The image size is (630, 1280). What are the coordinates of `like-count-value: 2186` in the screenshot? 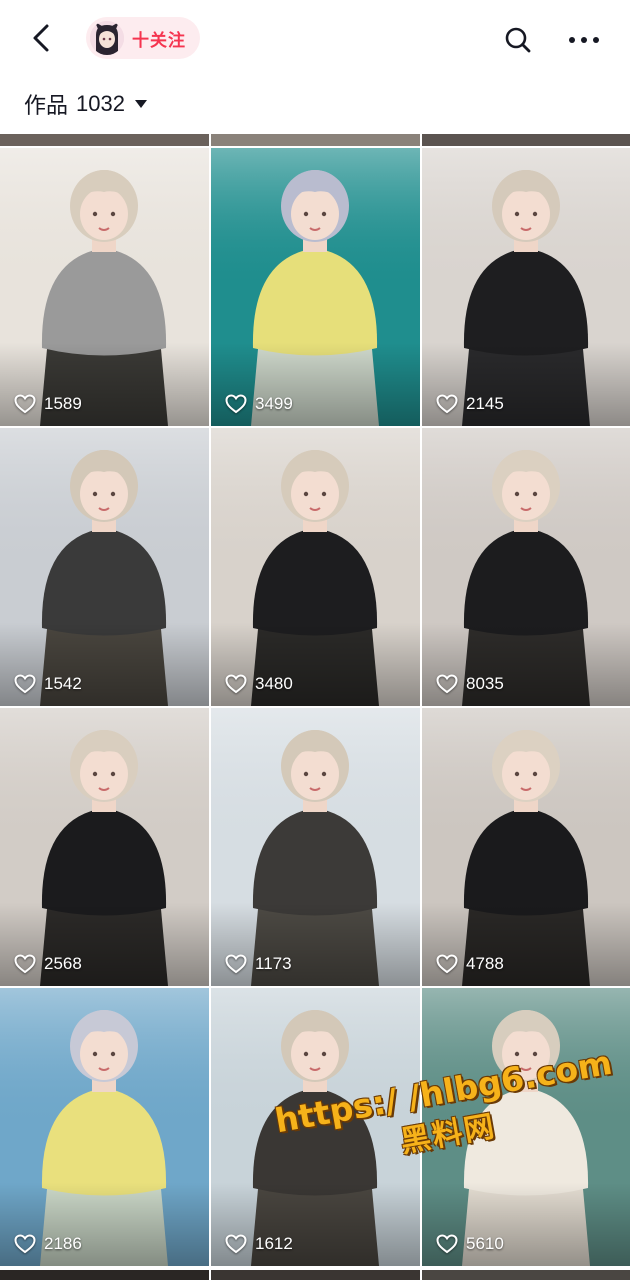 It's located at (63, 1243).